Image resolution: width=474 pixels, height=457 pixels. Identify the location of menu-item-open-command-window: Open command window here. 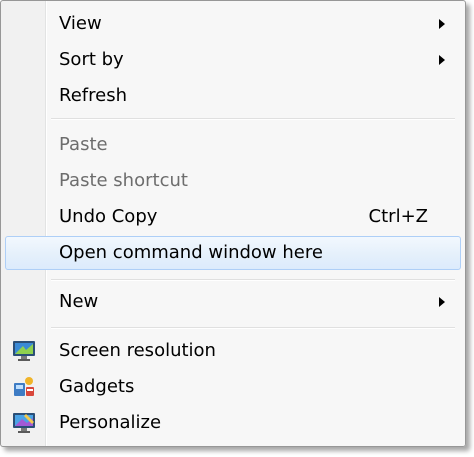
(233, 253).